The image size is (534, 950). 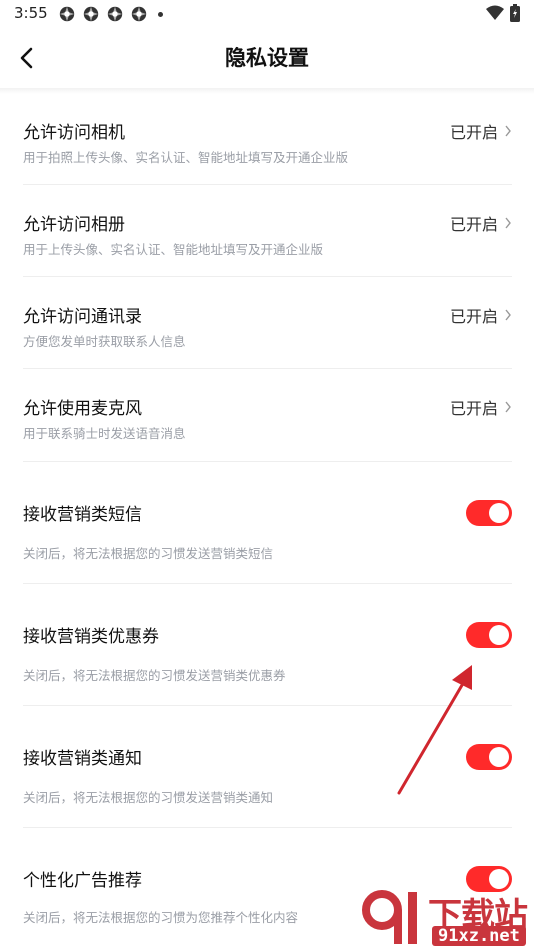 I want to click on permission-item-microphone: 允许使用麦克风 用于联系骑士时发送语音消息 已开启, so click(x=267, y=418).